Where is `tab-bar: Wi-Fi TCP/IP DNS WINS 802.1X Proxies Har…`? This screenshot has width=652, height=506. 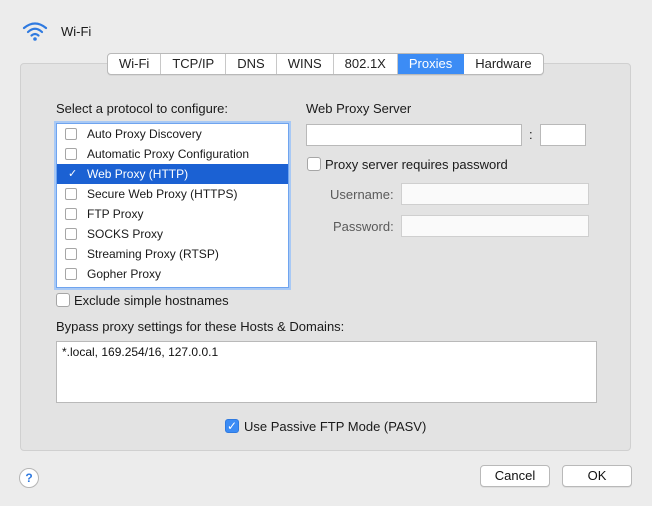
tab-bar: Wi-Fi TCP/IP DNS WINS 802.1X Proxies Har… is located at coordinates (325, 64).